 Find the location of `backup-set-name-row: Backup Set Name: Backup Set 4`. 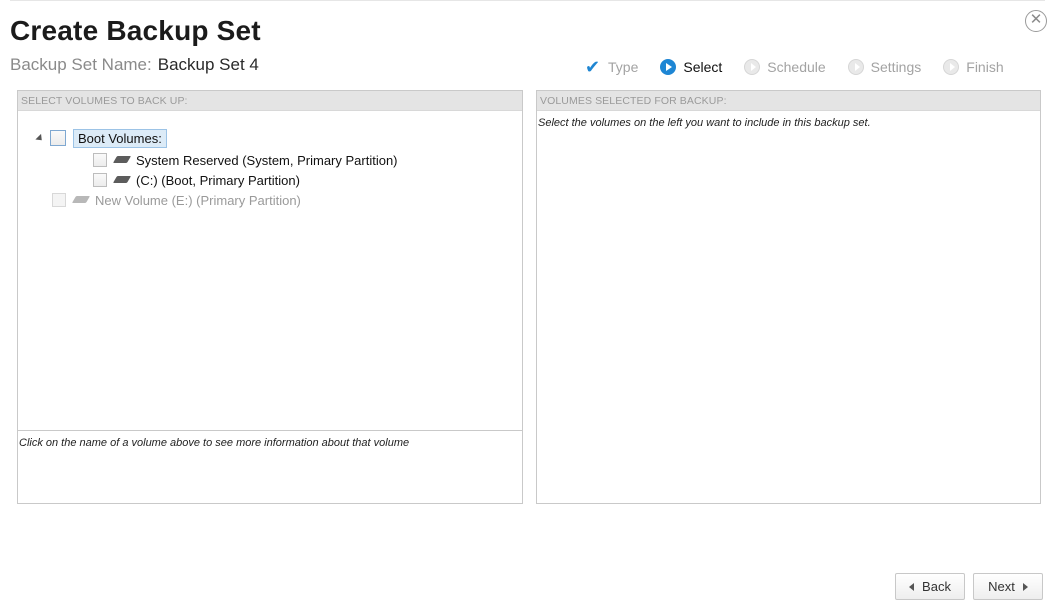

backup-set-name-row: Backup Set Name: Backup Set 4 is located at coordinates (134, 65).